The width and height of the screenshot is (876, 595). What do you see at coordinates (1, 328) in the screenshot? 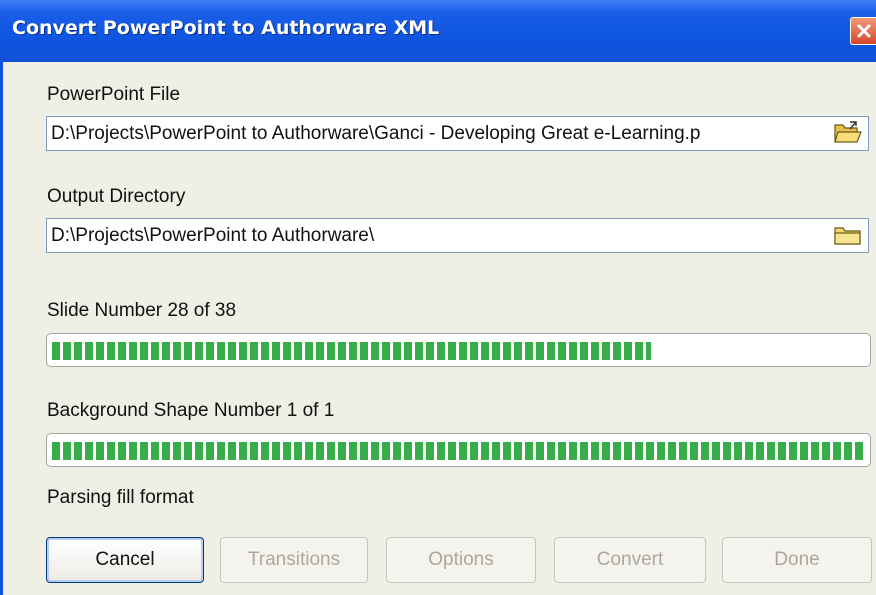
I see `window-border` at bounding box center [1, 328].